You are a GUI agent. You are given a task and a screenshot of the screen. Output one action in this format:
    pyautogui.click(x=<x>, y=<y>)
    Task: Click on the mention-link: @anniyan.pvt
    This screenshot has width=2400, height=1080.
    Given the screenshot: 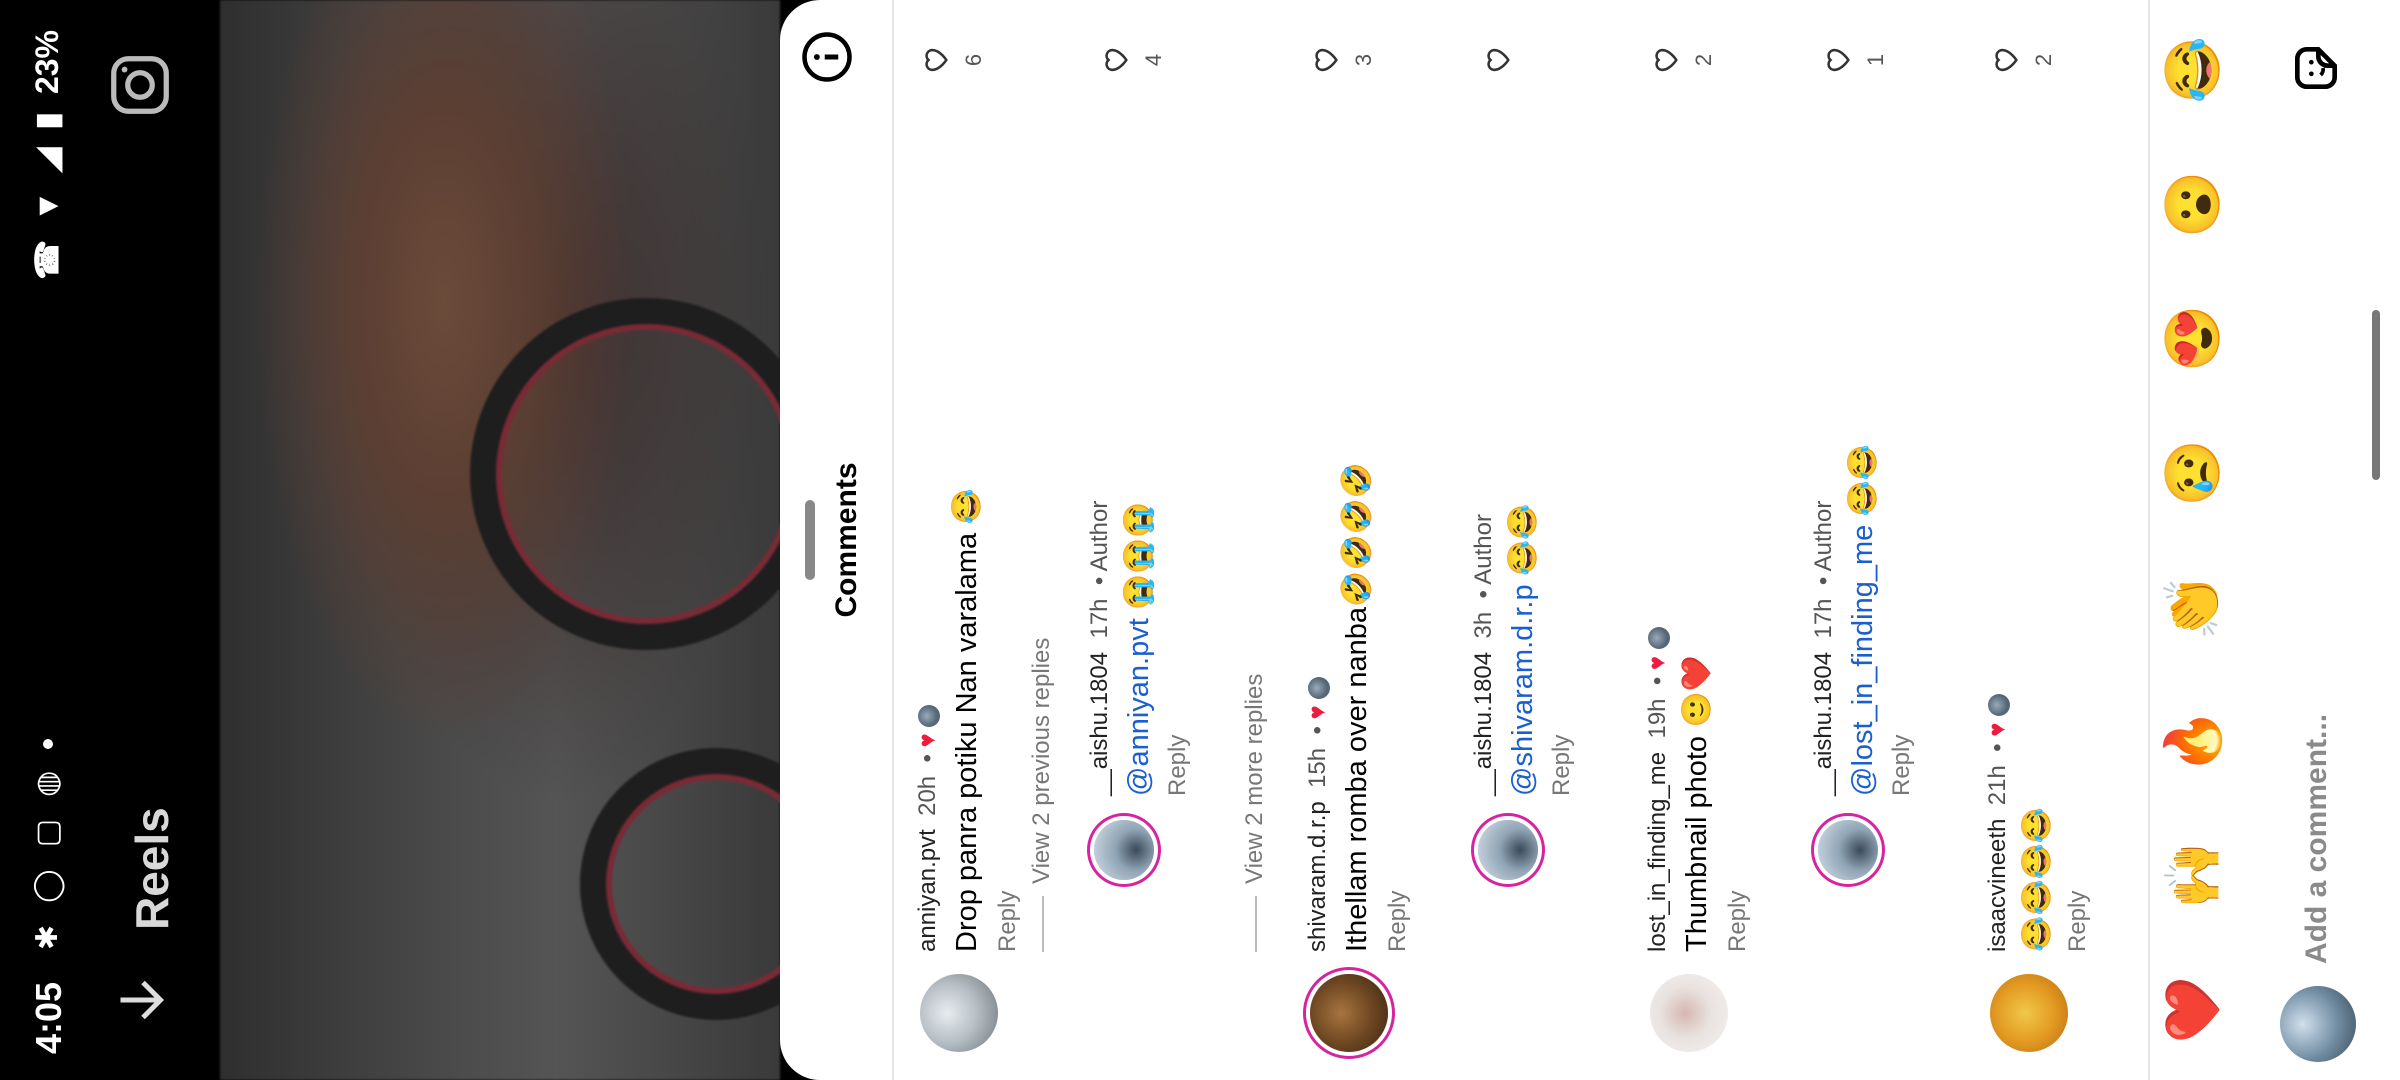 What is the action you would take?
    pyautogui.click(x=1139, y=707)
    